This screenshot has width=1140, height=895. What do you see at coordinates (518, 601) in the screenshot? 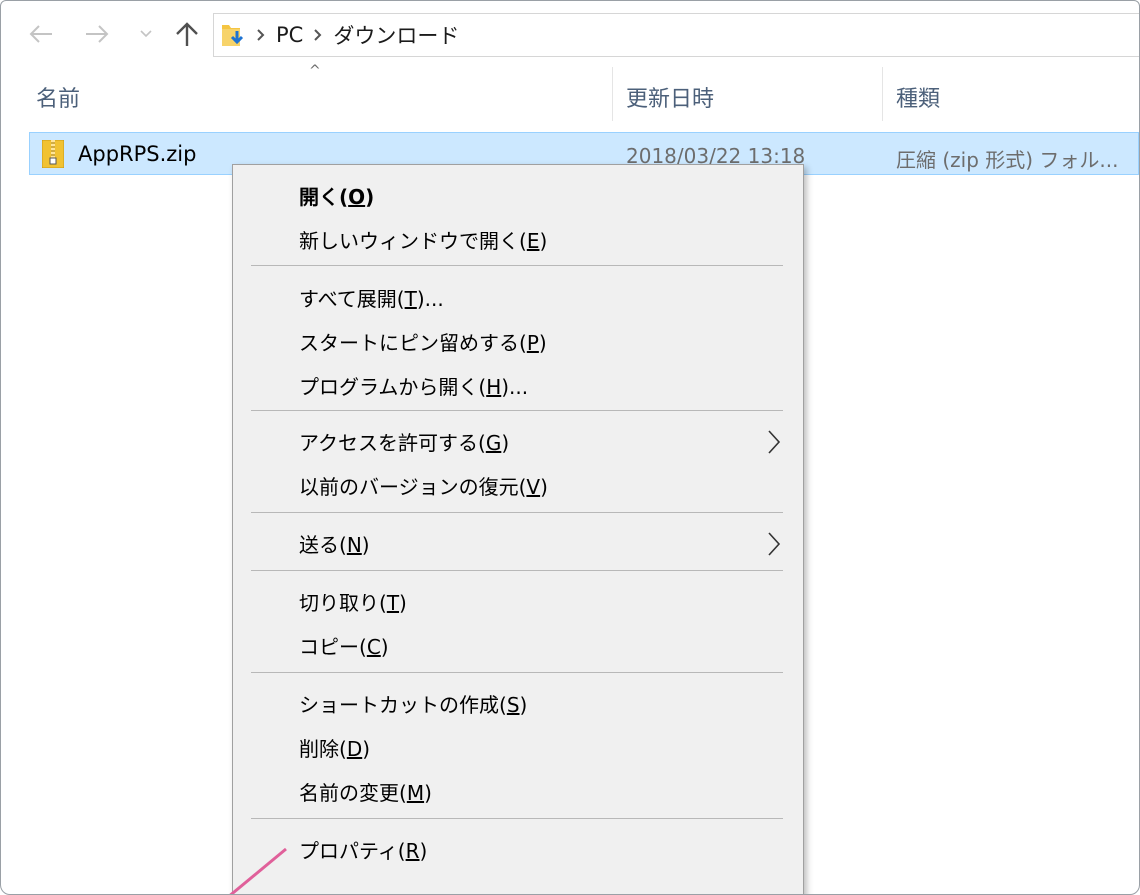
I see `menu-item-cut: 切り取り(T)` at bounding box center [518, 601].